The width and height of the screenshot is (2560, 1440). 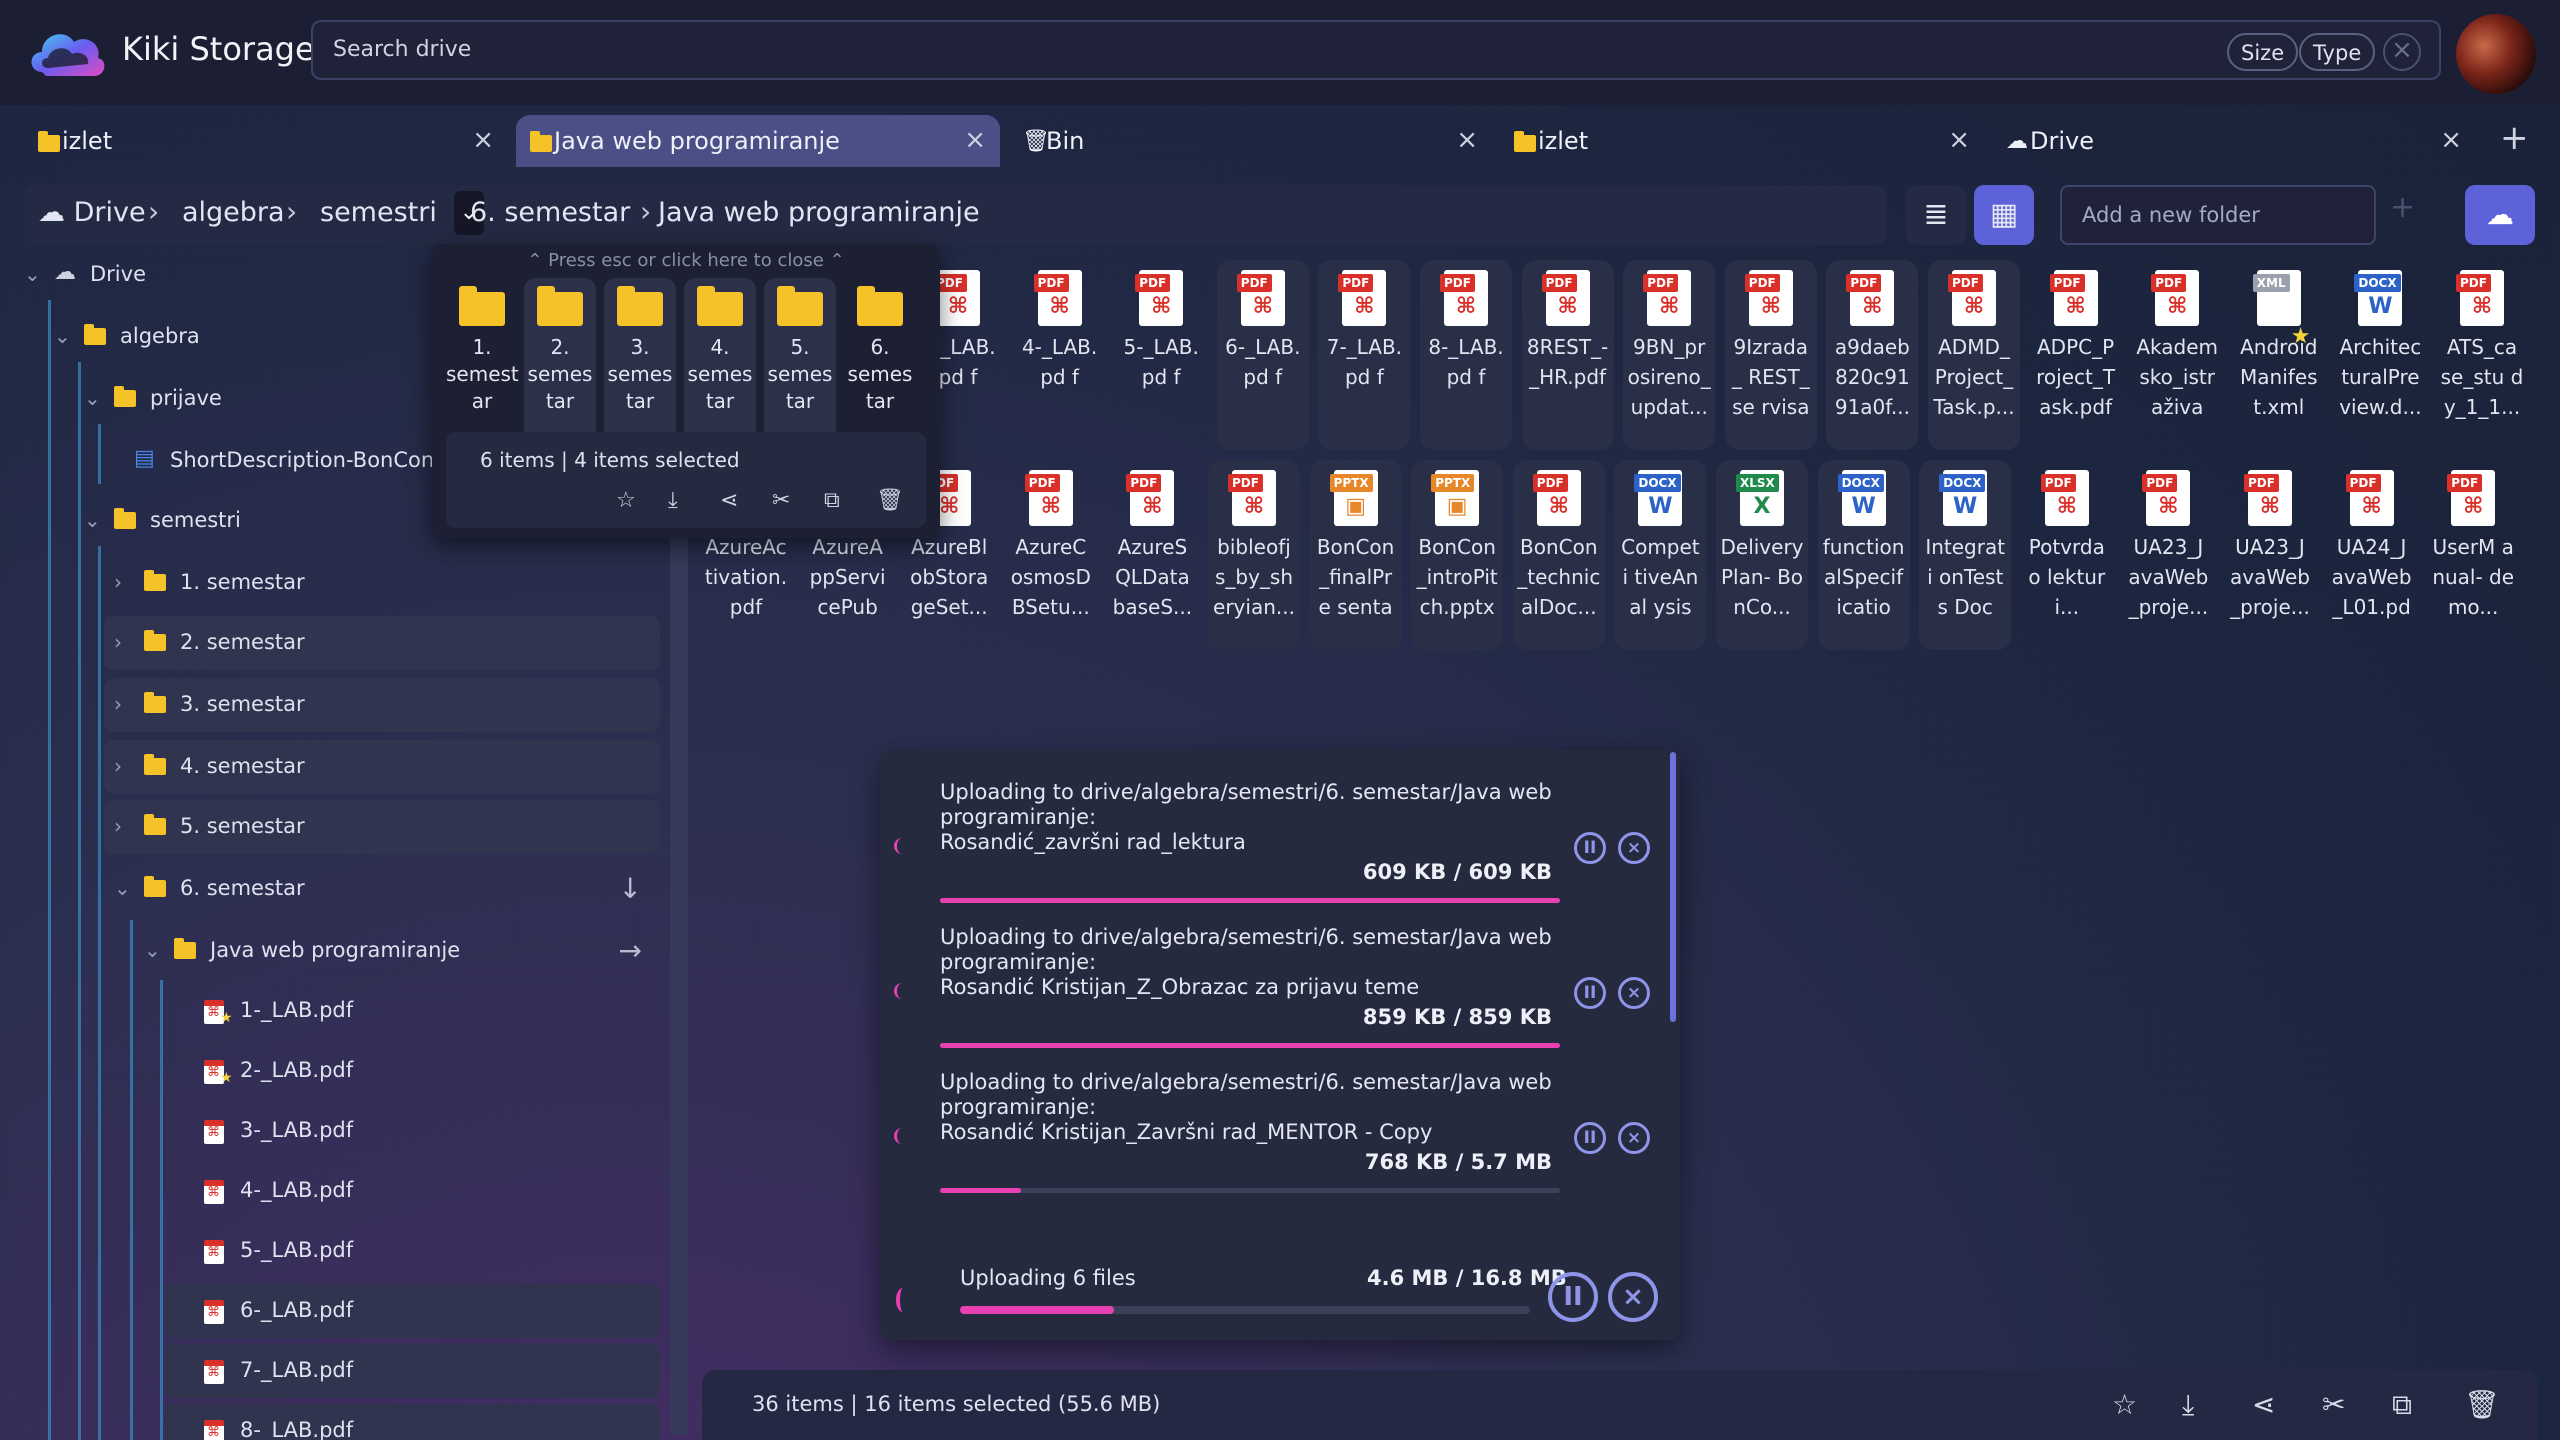 What do you see at coordinates (2004, 215) in the screenshot?
I see `grid-view-icon: ▦` at bounding box center [2004, 215].